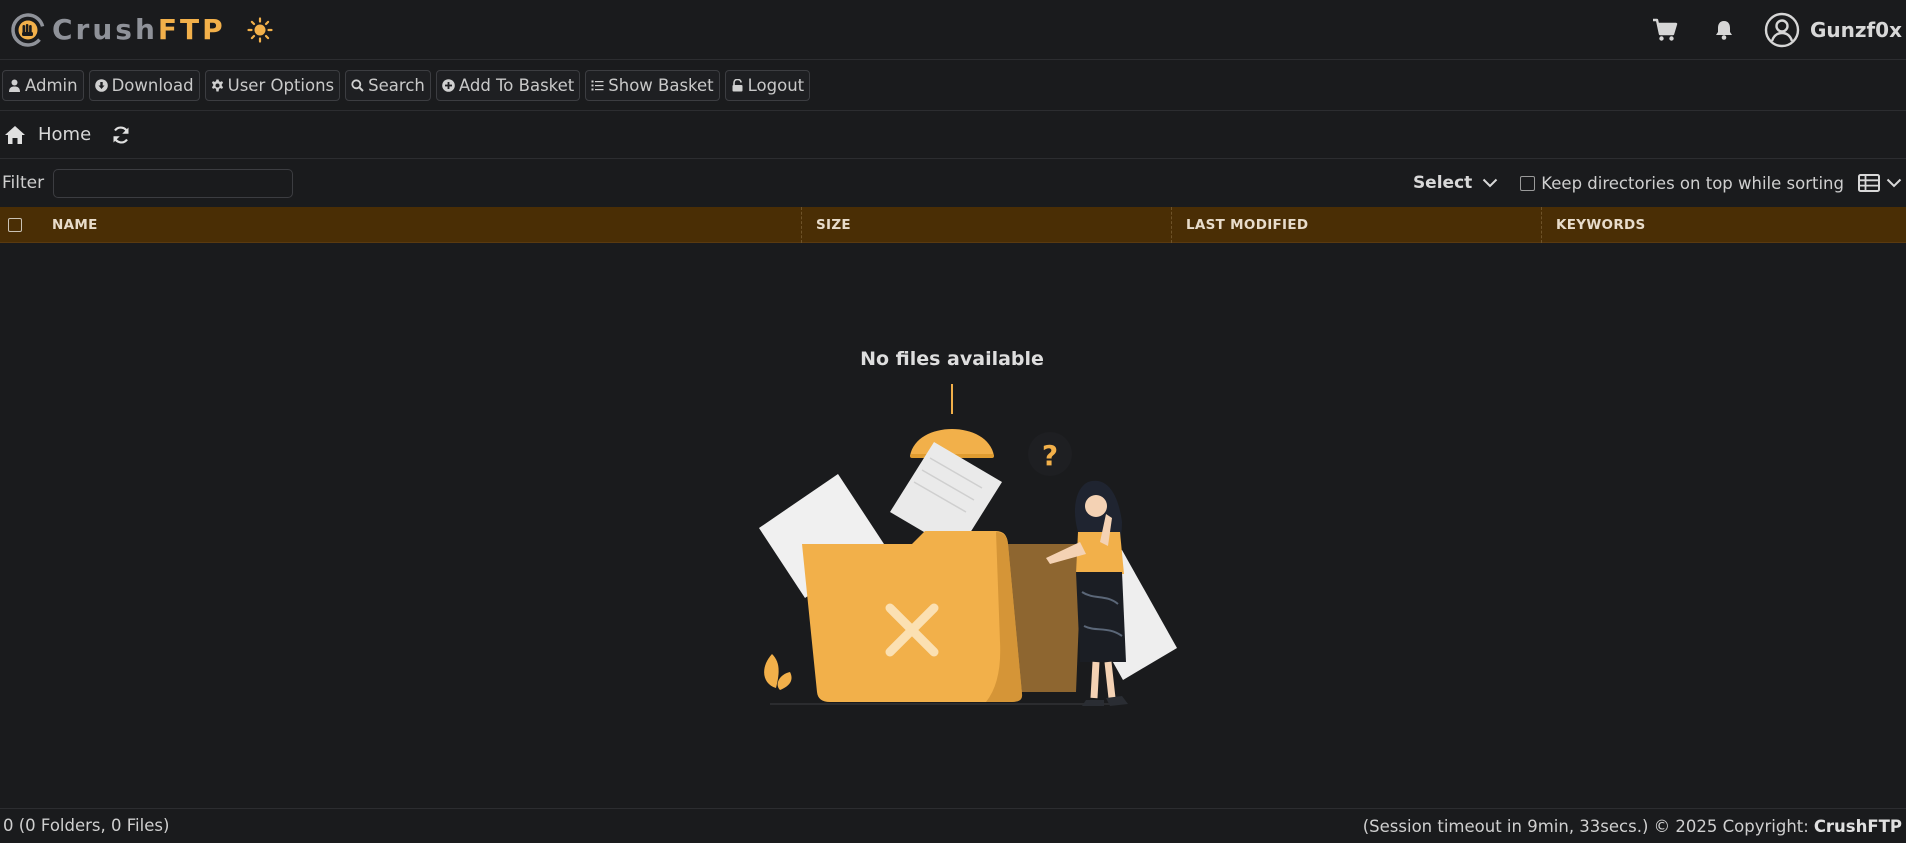  What do you see at coordinates (281, 85) in the screenshot?
I see `user-options-button-label: User Options` at bounding box center [281, 85].